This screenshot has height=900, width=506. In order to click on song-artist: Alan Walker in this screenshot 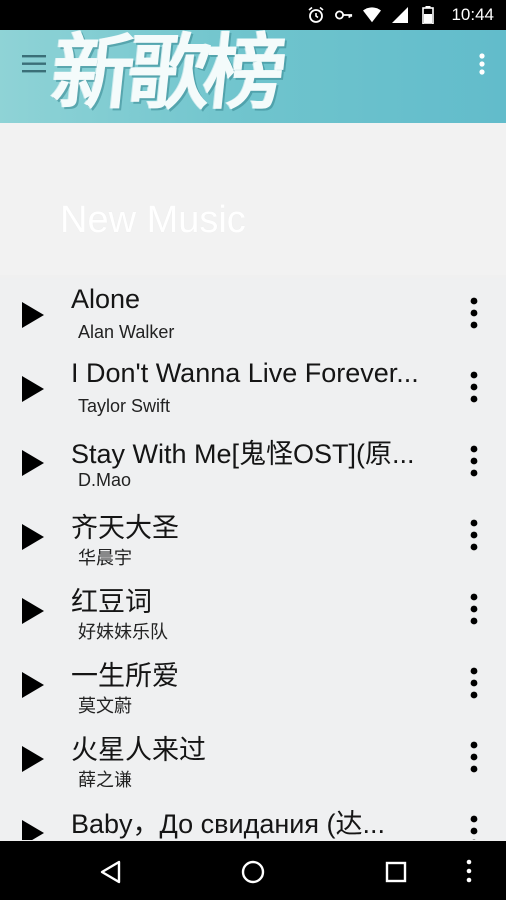, I will do `click(126, 332)`.